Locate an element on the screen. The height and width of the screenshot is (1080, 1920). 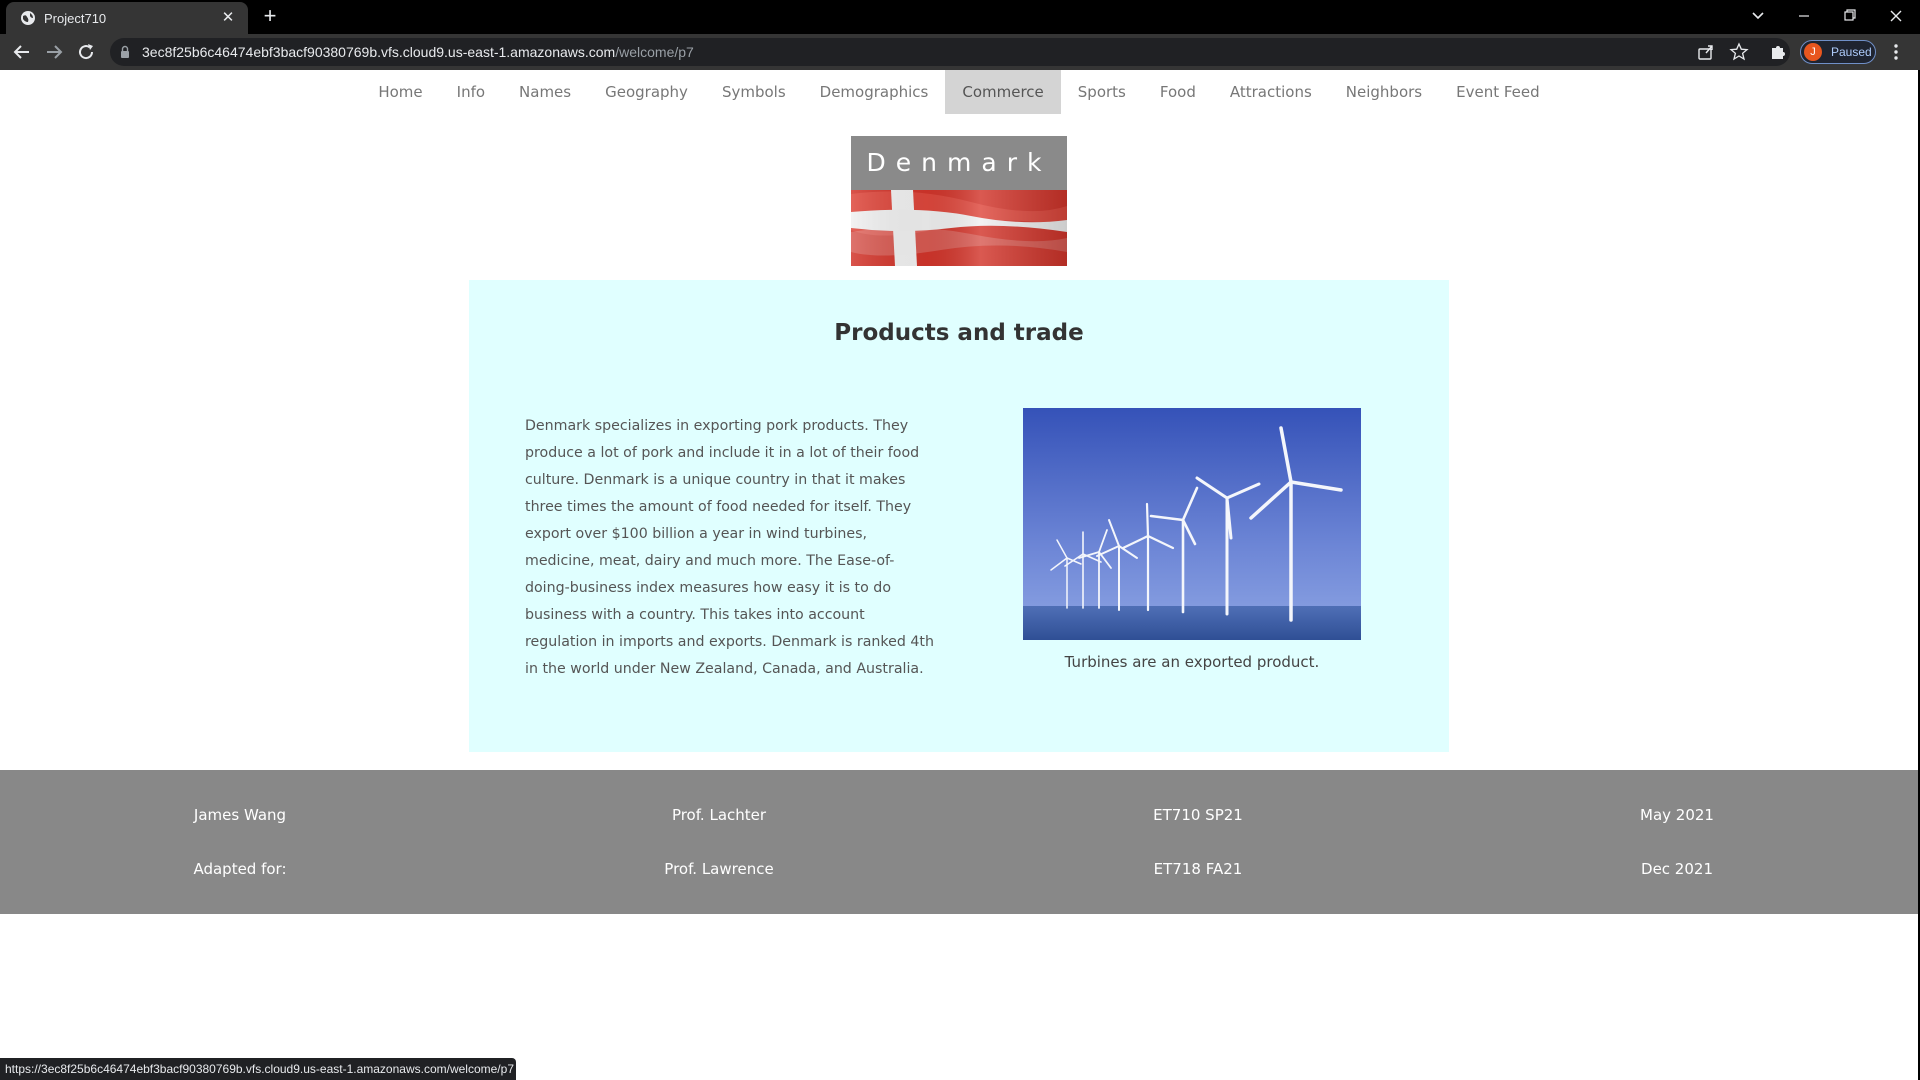
browser-tab-bar: Project710 ✕ + is located at coordinates (960, 17).